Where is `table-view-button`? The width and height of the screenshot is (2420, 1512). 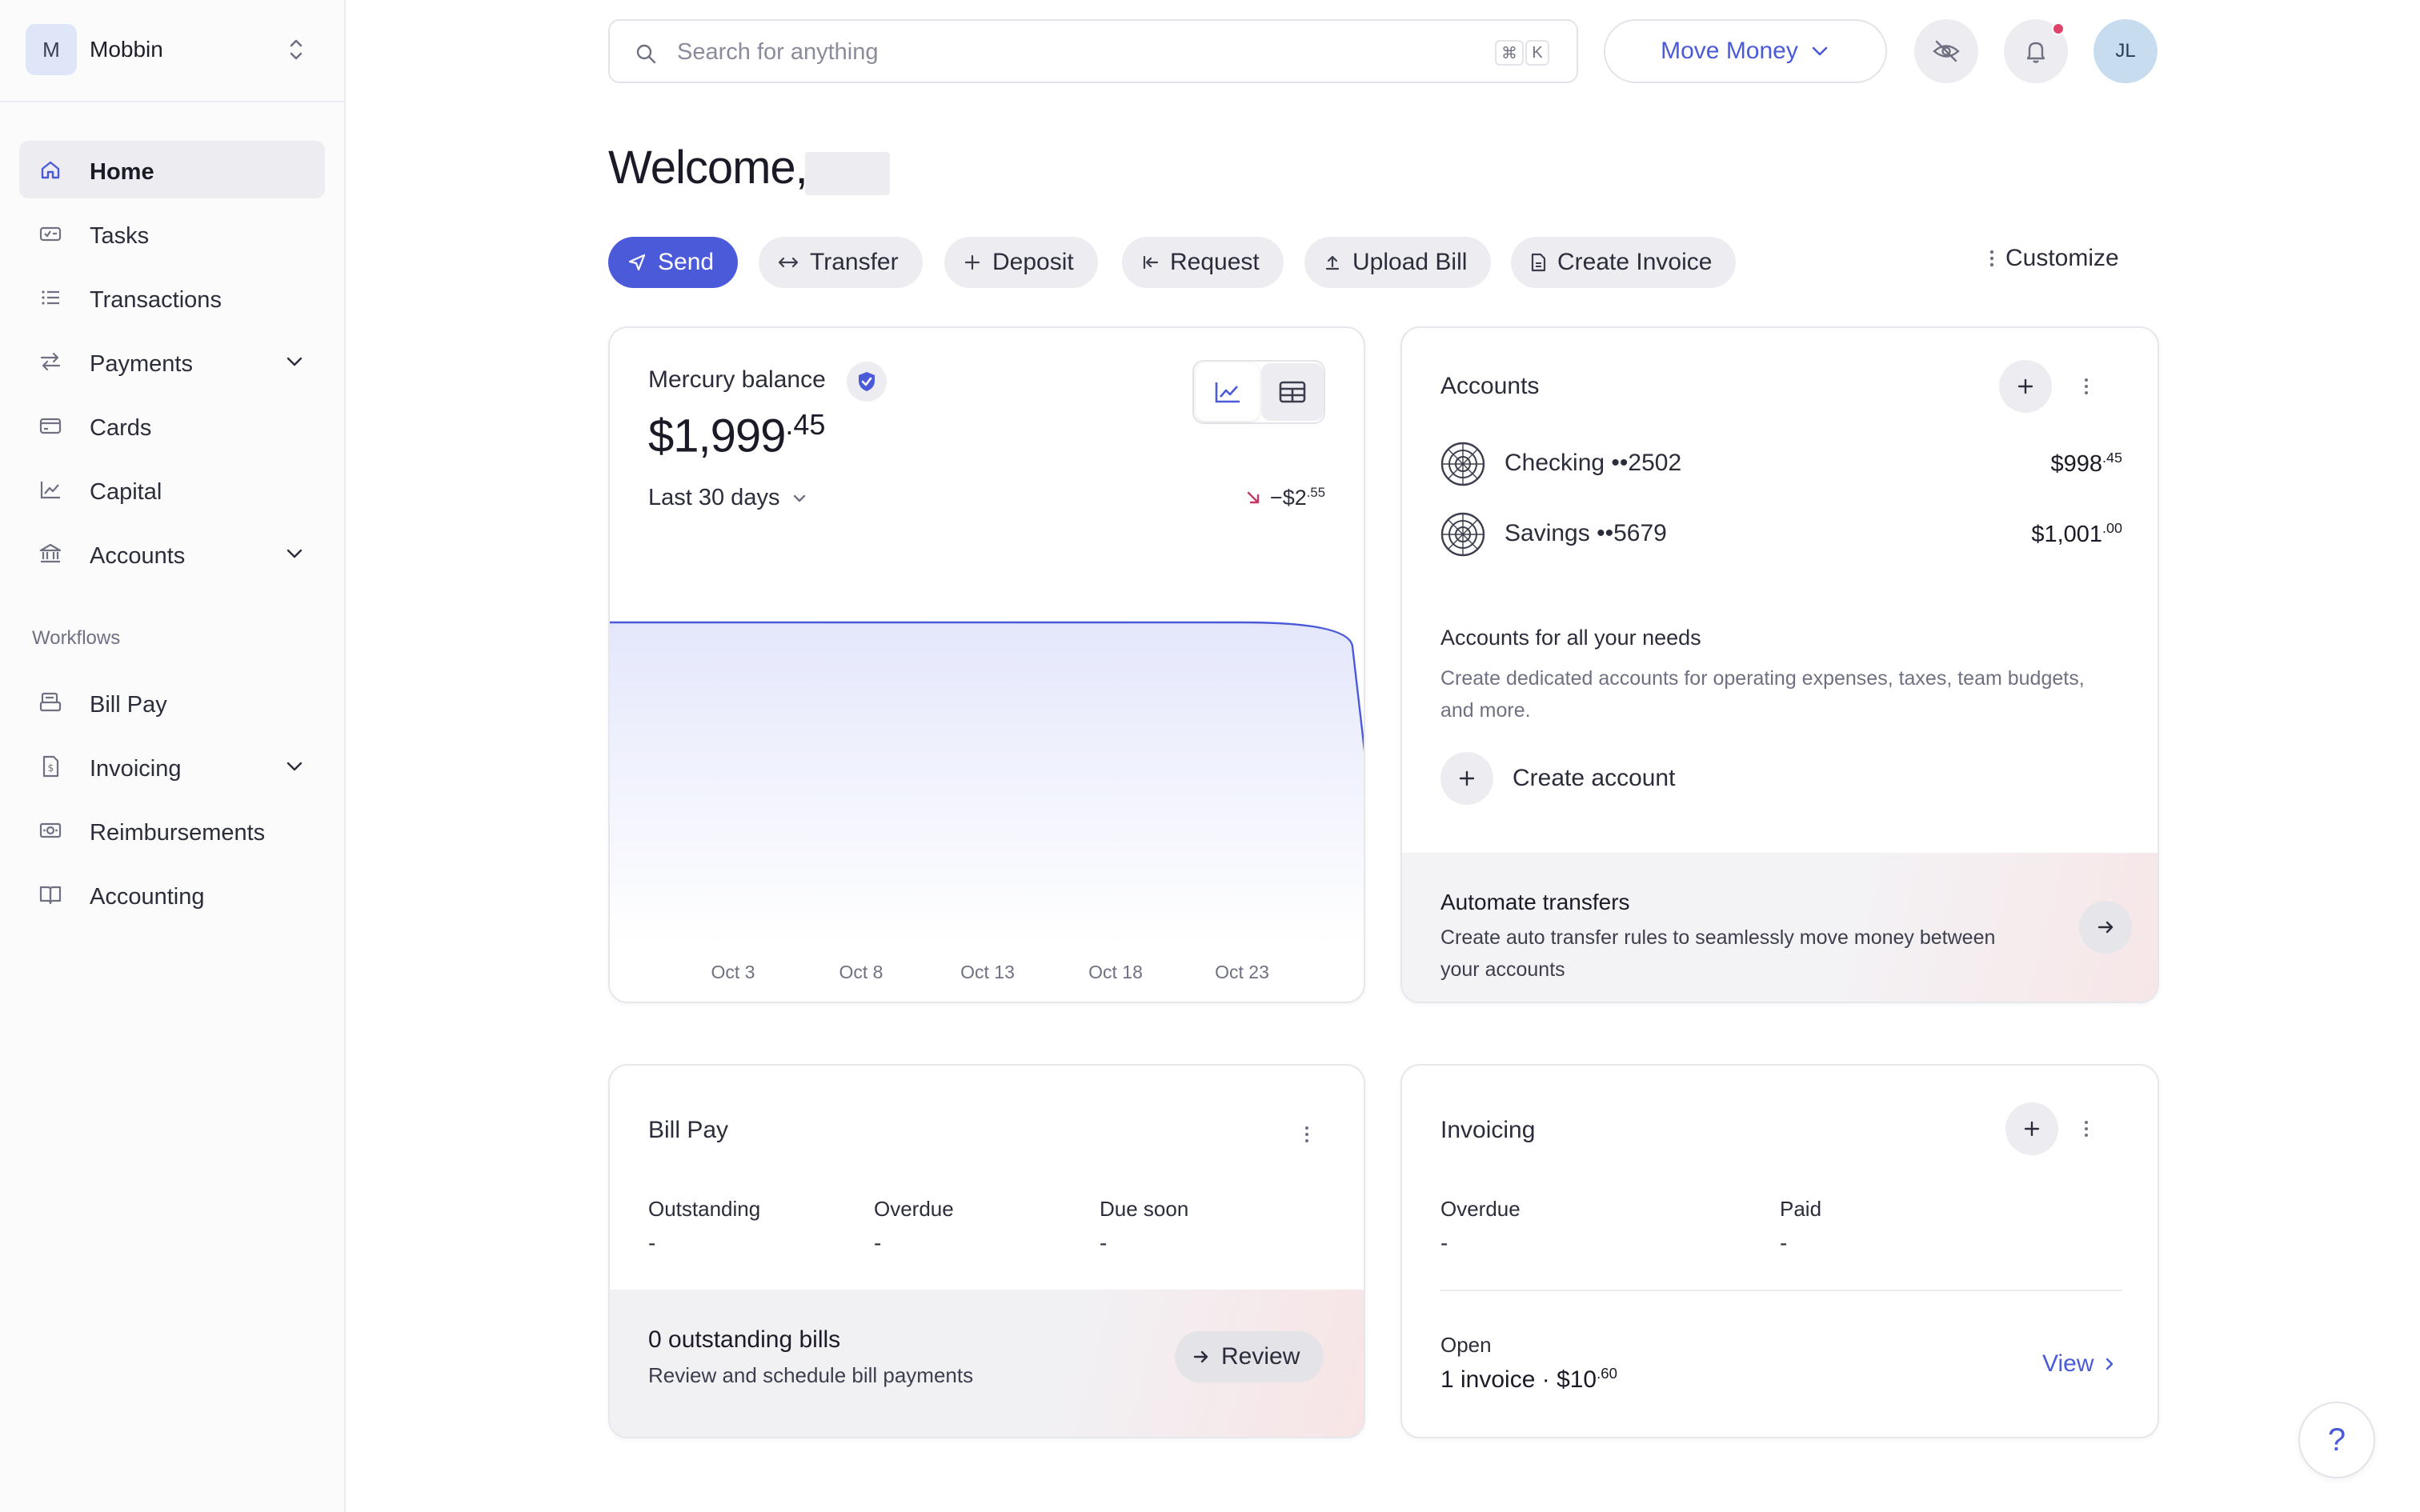 table-view-button is located at coordinates (1292, 392).